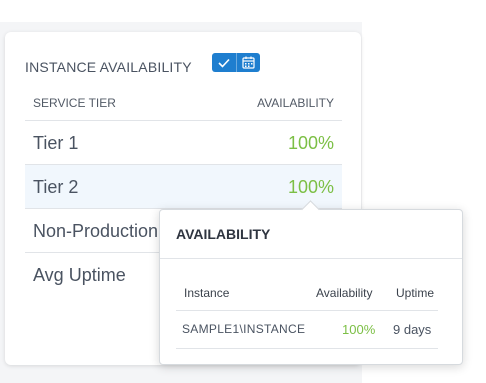 The height and width of the screenshot is (383, 486). Describe the element at coordinates (295, 103) in the screenshot. I see `column-header-availability: AVAILABILITY` at that location.